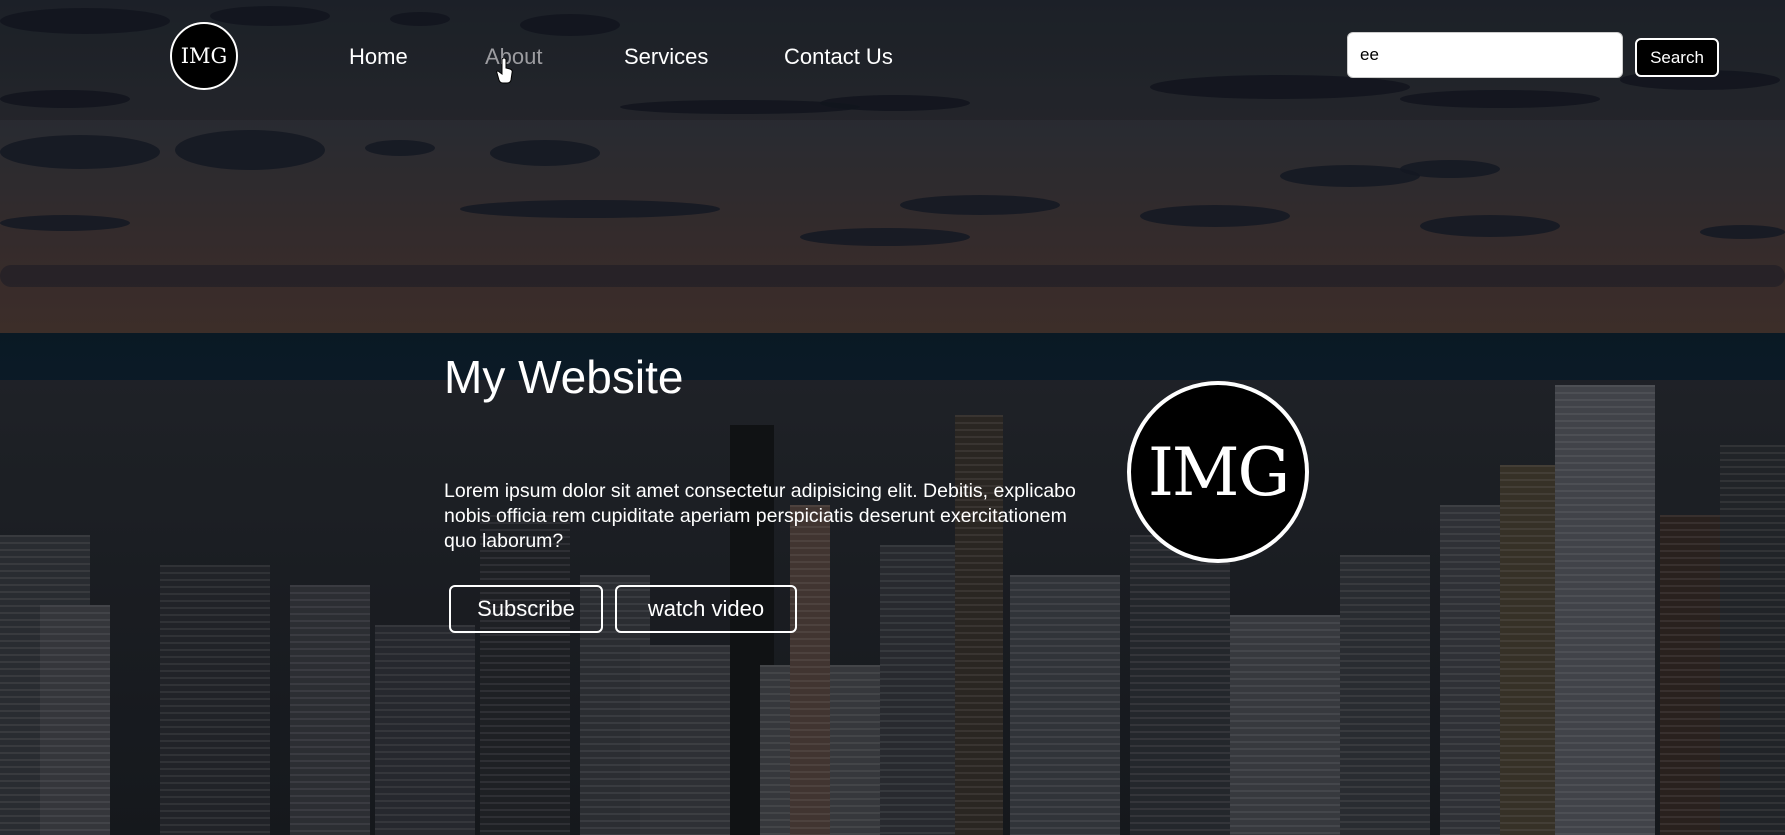 The width and height of the screenshot is (1785, 835). I want to click on hero-title: My Website, so click(564, 377).